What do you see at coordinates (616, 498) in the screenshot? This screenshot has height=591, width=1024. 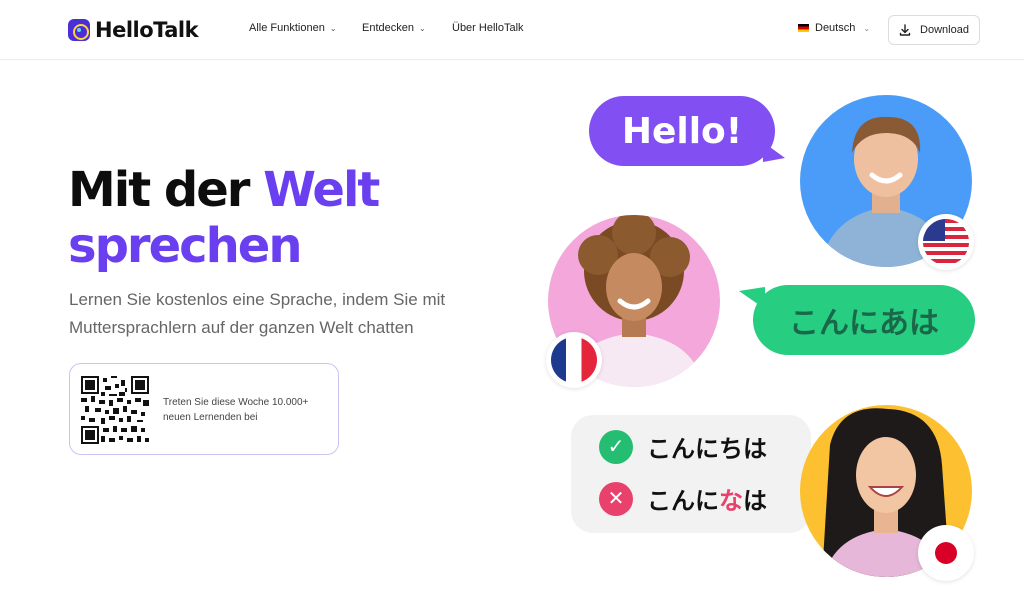 I see `cross-icon: ✕` at bounding box center [616, 498].